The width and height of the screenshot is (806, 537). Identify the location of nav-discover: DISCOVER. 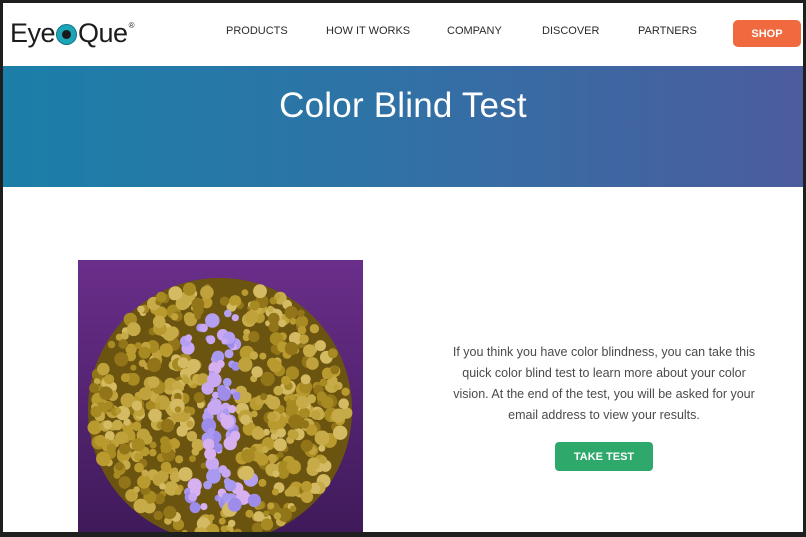
(570, 31).